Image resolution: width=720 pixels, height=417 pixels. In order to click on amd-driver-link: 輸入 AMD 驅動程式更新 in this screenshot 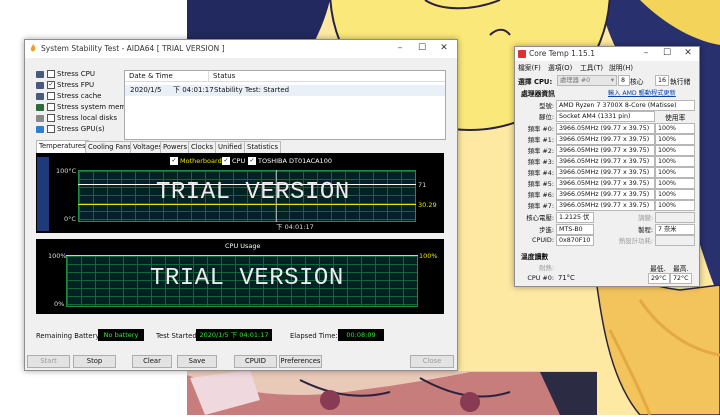, I will do `click(642, 92)`.